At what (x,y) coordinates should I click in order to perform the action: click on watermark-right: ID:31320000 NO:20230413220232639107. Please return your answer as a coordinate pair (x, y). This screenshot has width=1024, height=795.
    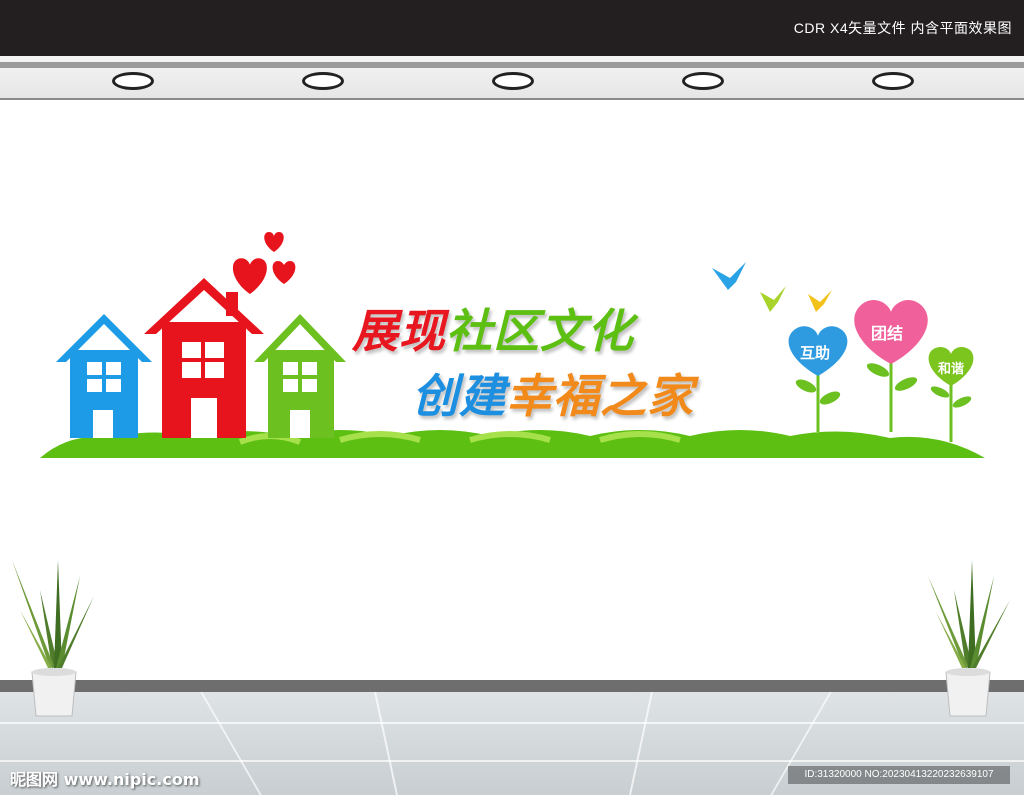
    Looking at the image, I should click on (899, 775).